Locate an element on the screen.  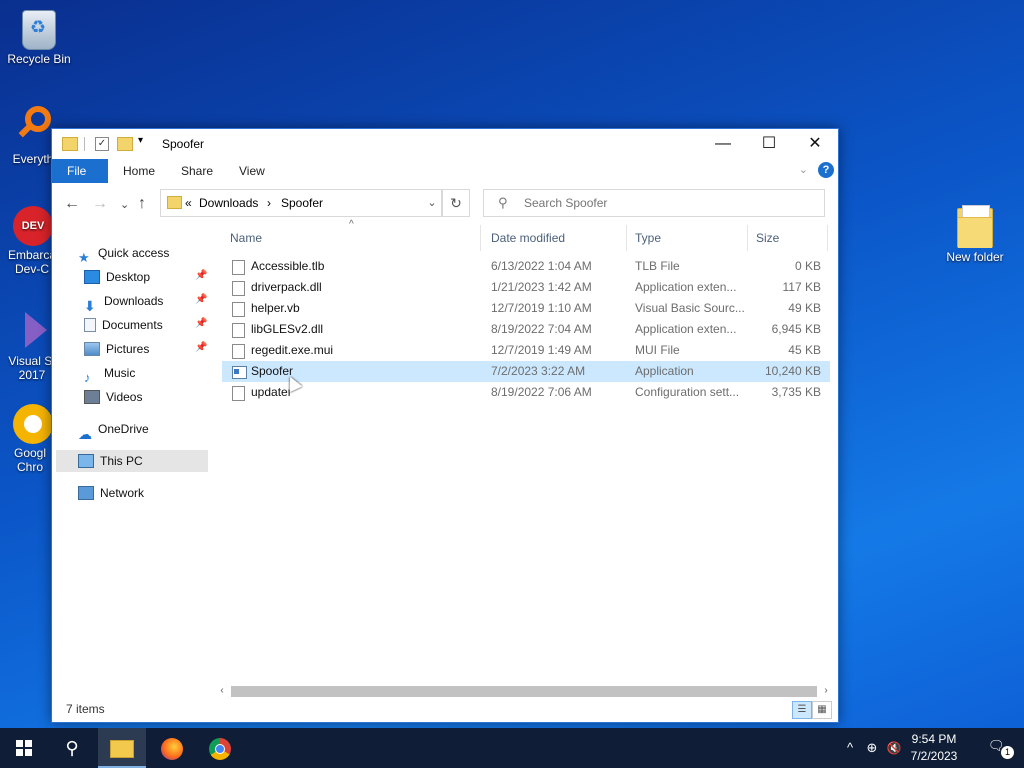
desktop-icon-recycle-bin: Recycle Bin is located at coordinates (39, 38).